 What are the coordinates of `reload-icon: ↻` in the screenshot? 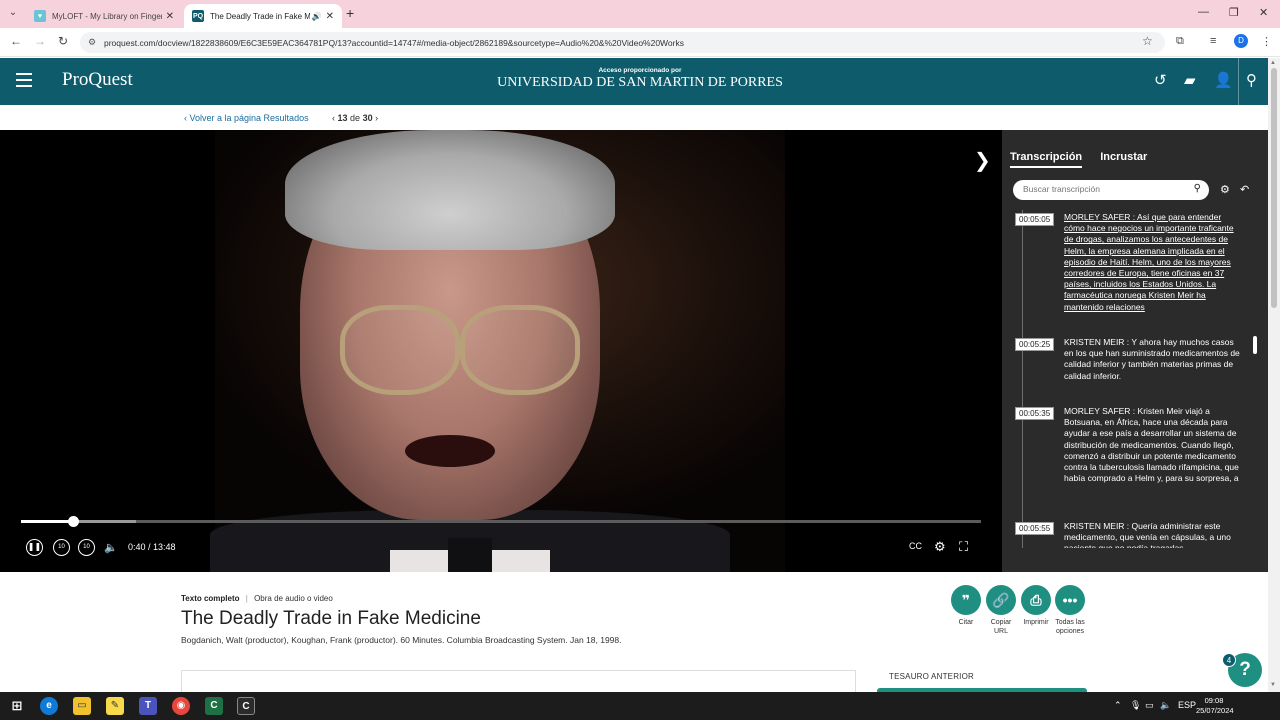 It's located at (63, 41).